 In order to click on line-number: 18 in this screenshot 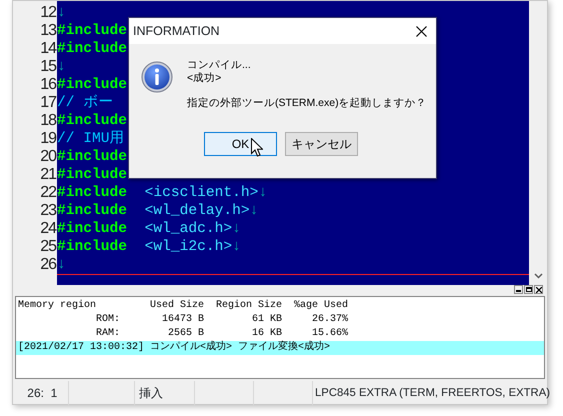, I will do `click(48, 120)`.